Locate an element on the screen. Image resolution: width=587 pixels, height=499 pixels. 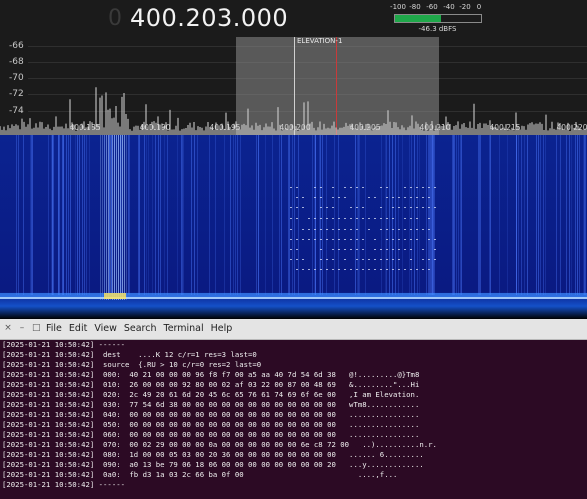
menu-search: Search is located at coordinates (140, 328).